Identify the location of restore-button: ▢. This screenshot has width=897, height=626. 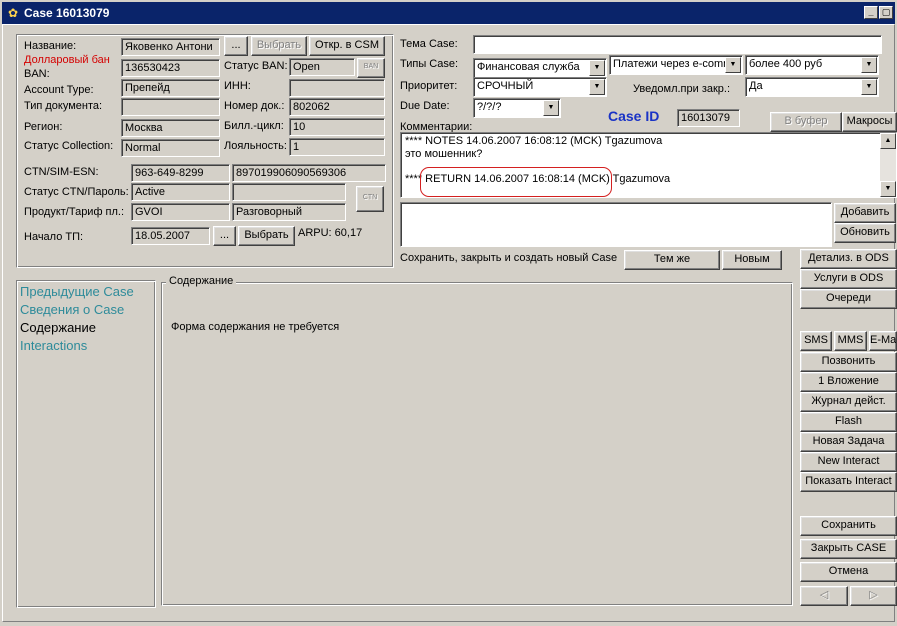
(886, 12).